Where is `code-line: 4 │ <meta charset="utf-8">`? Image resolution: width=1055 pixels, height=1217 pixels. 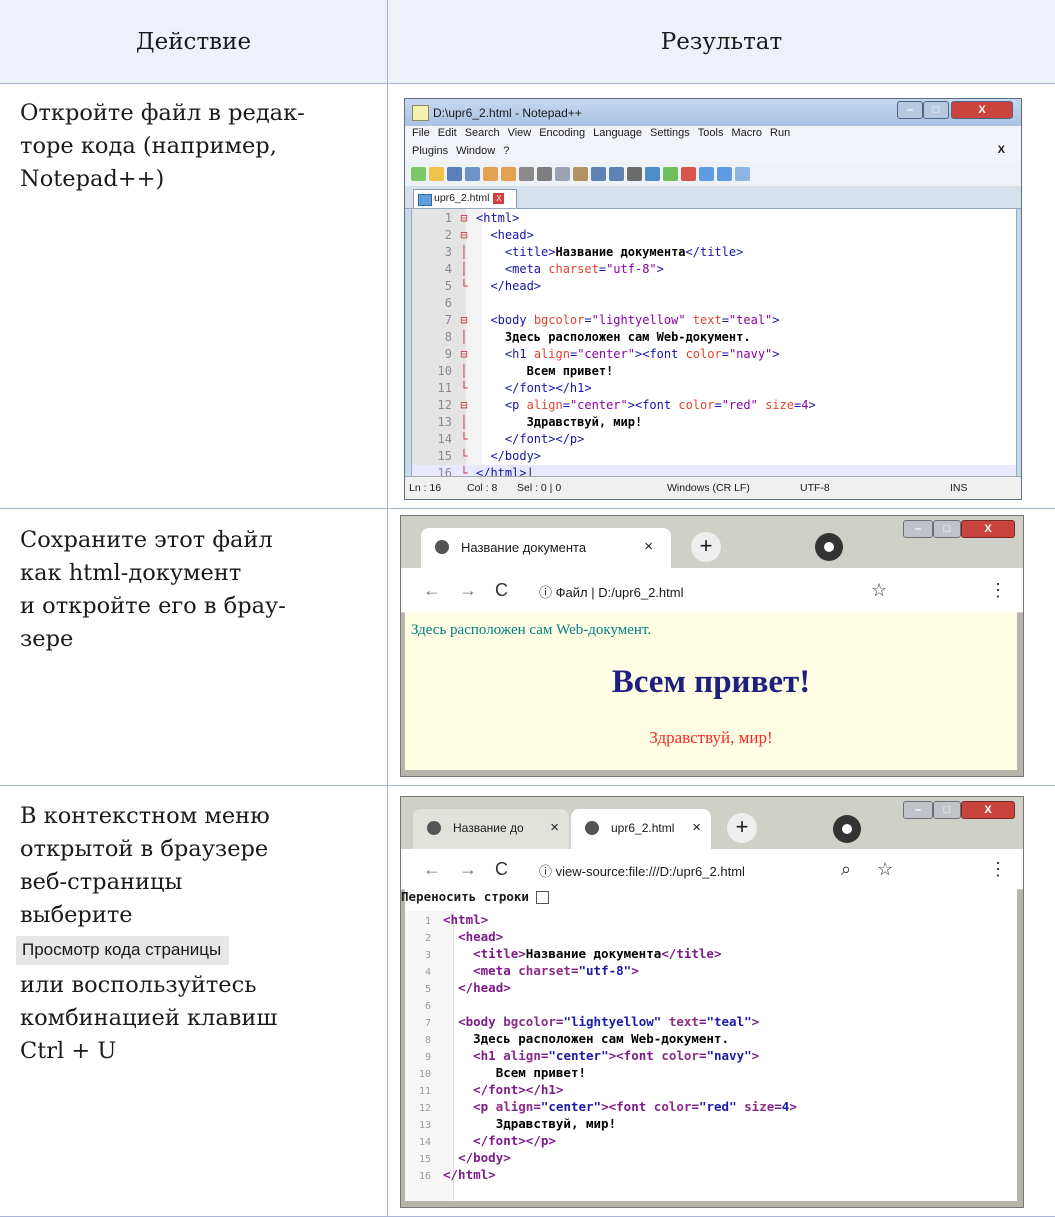 code-line: 4 │ <meta charset="utf-8"> is located at coordinates (554, 269).